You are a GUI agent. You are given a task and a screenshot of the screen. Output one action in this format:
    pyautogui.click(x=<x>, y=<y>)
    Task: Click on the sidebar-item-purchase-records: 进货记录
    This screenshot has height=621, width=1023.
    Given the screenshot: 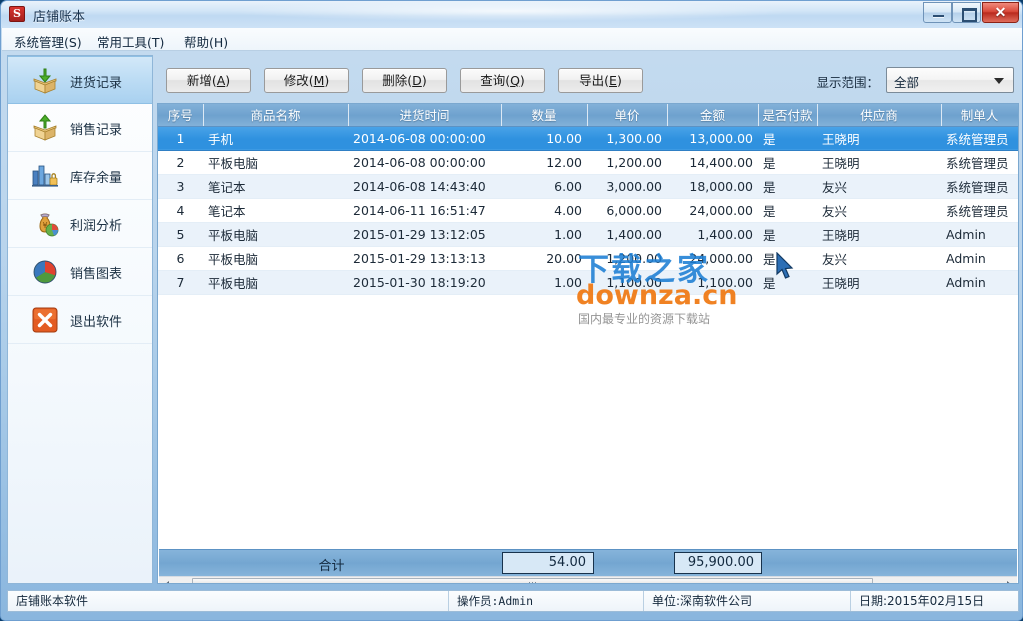 What is the action you would take?
    pyautogui.click(x=80, y=80)
    